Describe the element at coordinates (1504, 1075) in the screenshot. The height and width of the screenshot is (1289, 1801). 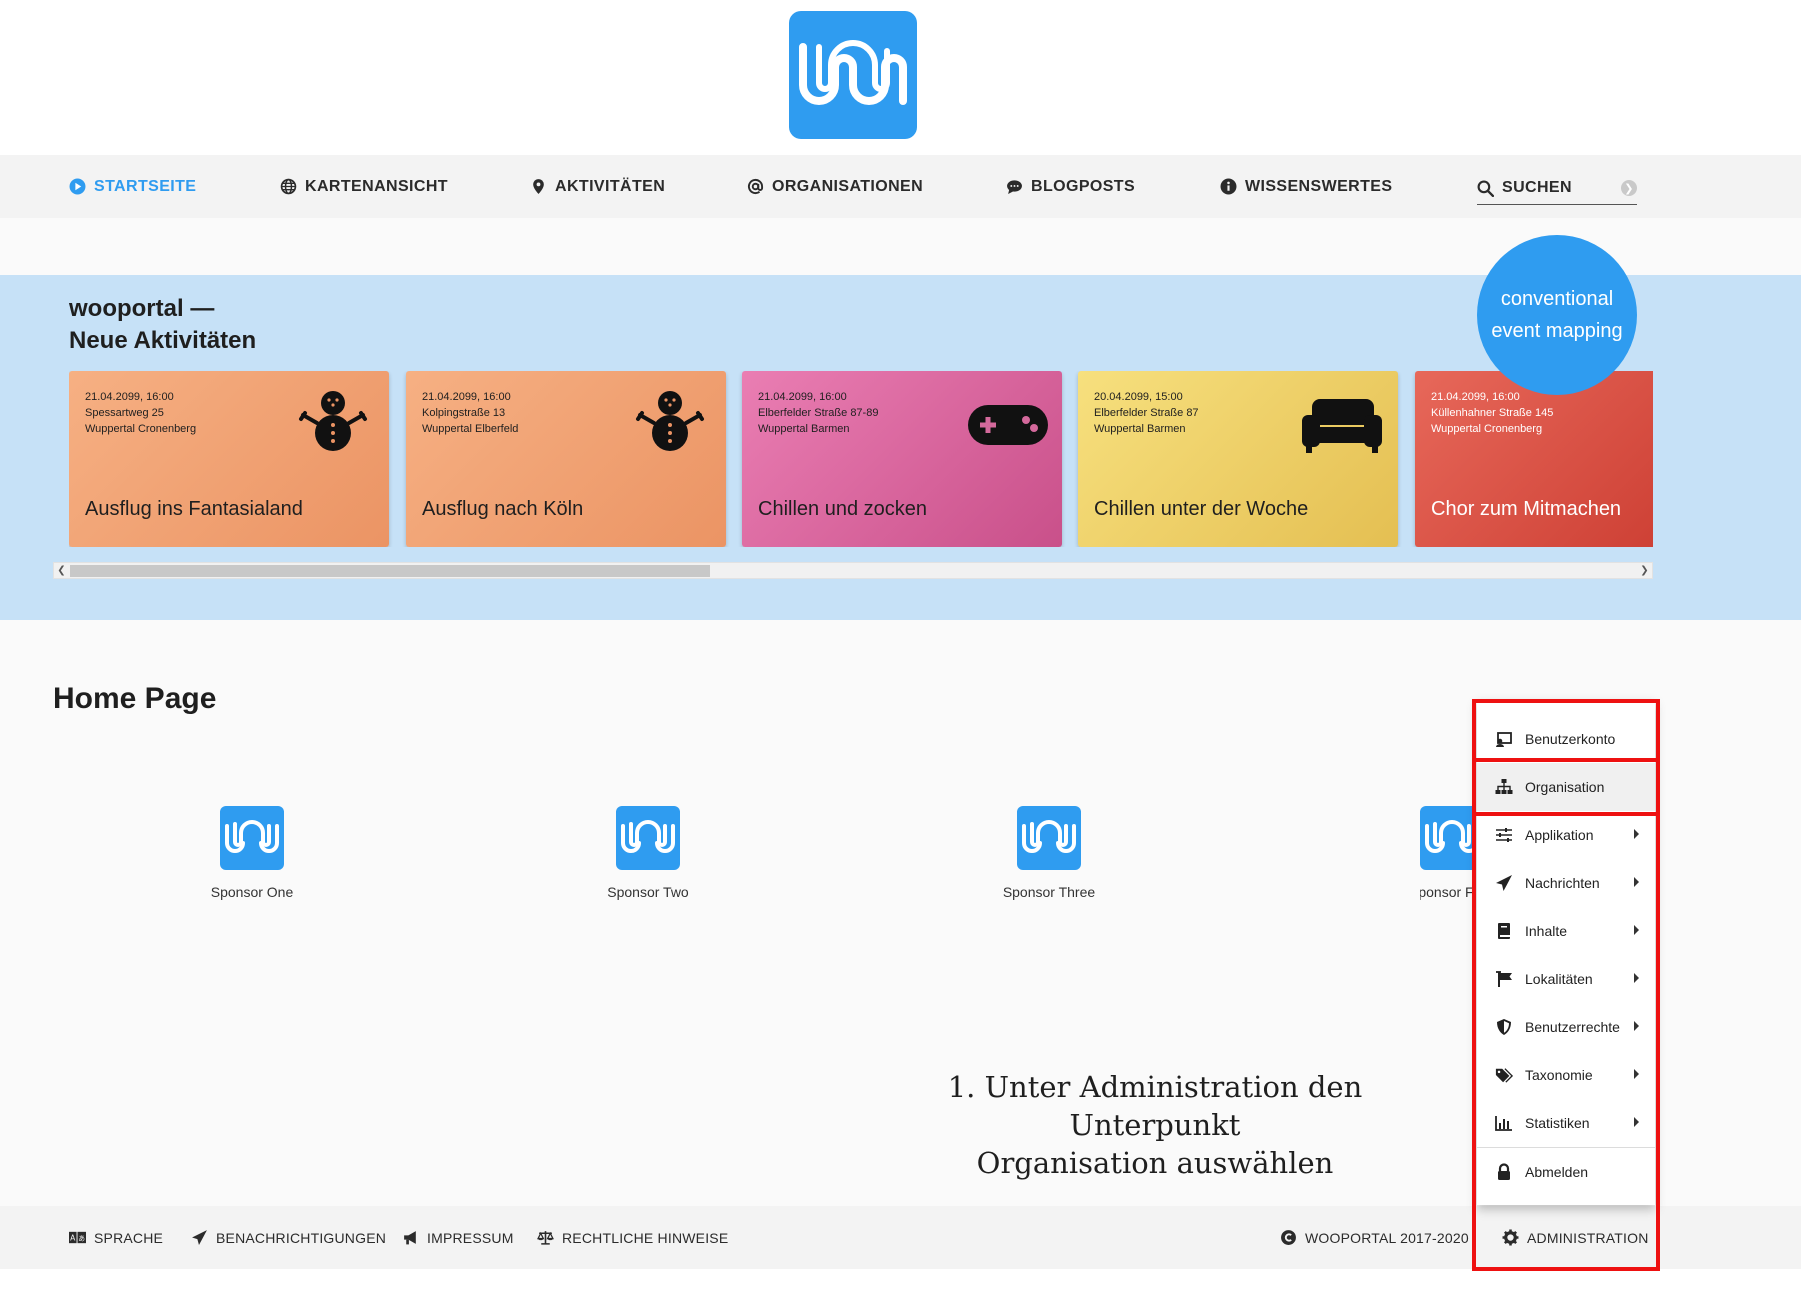
I see `tags-icon` at that location.